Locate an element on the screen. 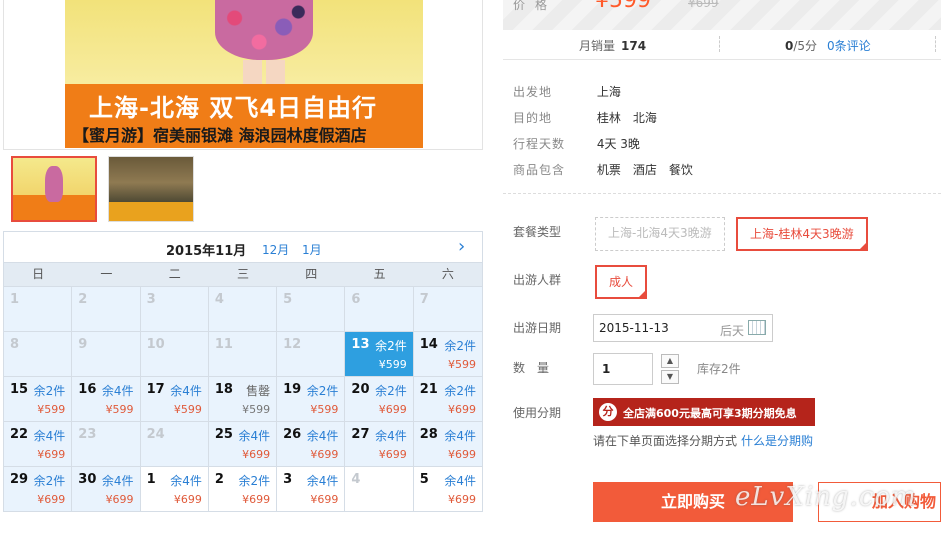 This screenshot has width=941, height=534. traveler-option-label: 成人 is located at coordinates (621, 282).